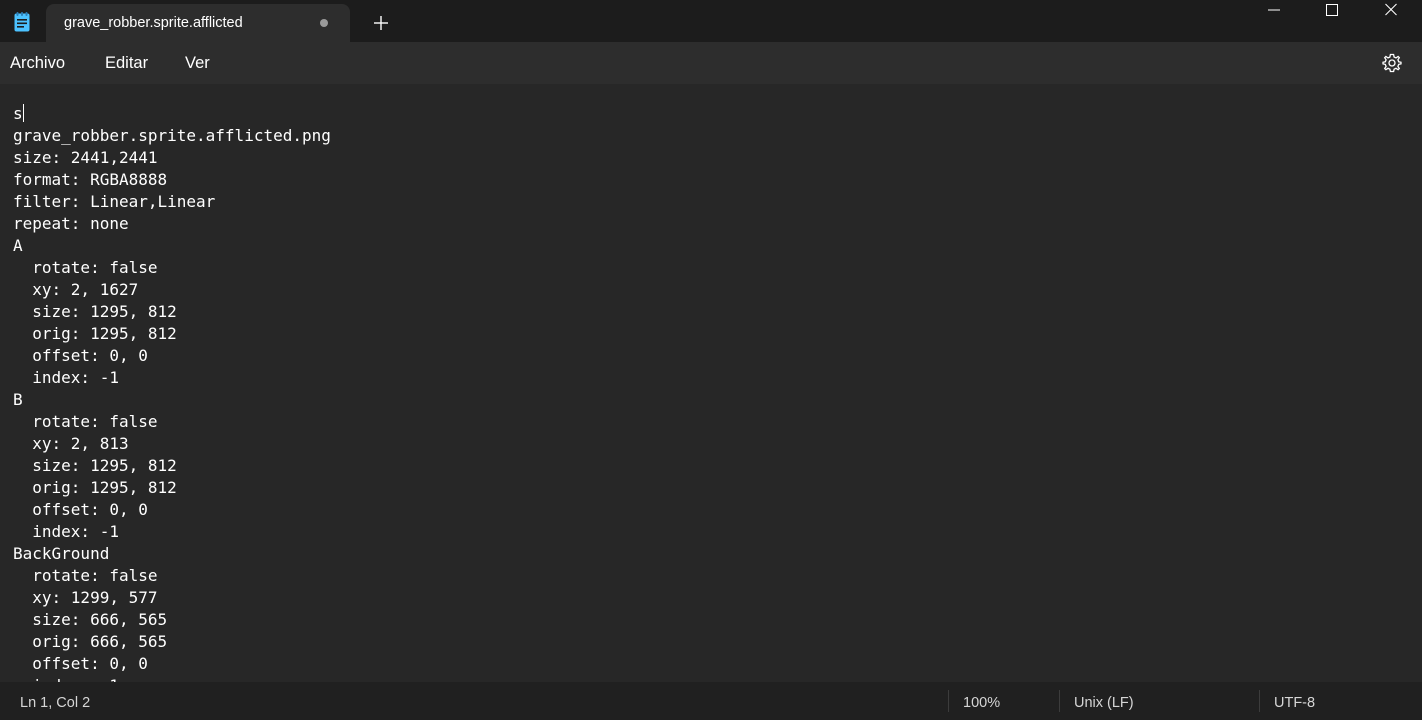  I want to click on editor-line: filter: Linear,Linear, so click(114, 201).